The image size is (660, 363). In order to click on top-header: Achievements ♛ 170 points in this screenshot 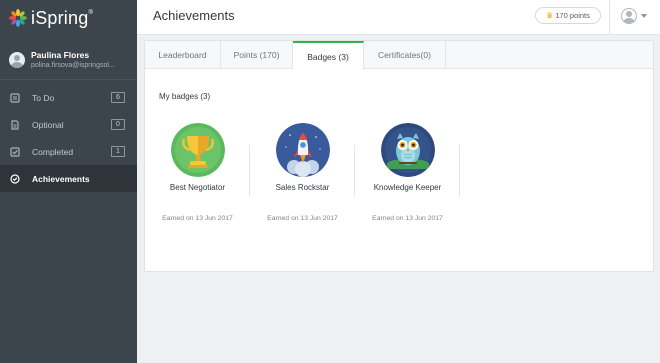, I will do `click(398, 17)`.